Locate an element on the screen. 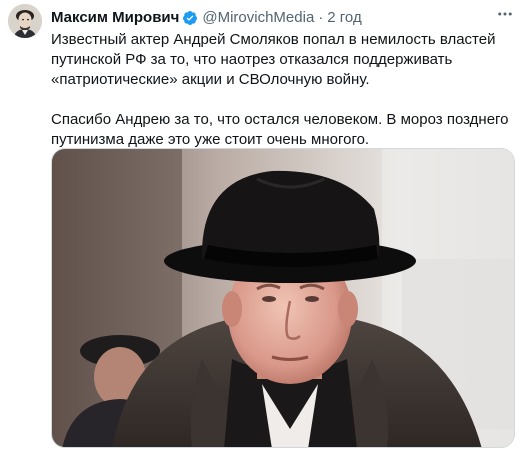 The image size is (527, 455). tweet-timestamp: 2 год is located at coordinates (344, 18).